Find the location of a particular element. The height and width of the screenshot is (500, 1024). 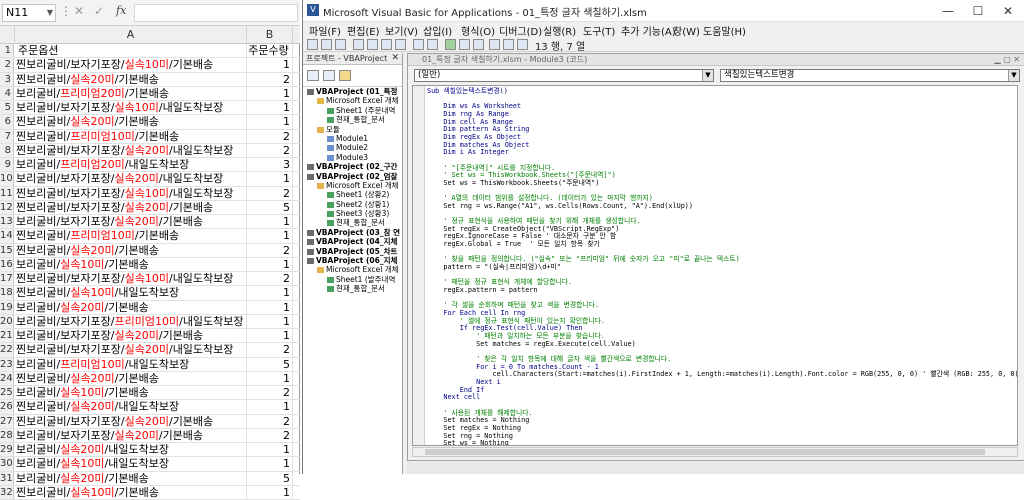

row-header: 15 is located at coordinates (7, 250).